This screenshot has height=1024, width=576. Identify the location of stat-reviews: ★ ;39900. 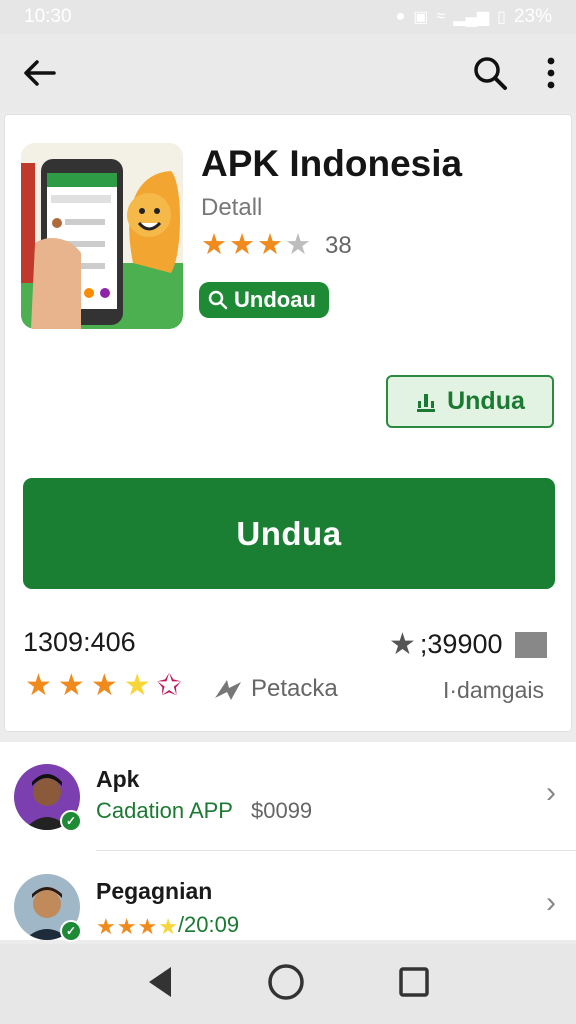
(468, 644).